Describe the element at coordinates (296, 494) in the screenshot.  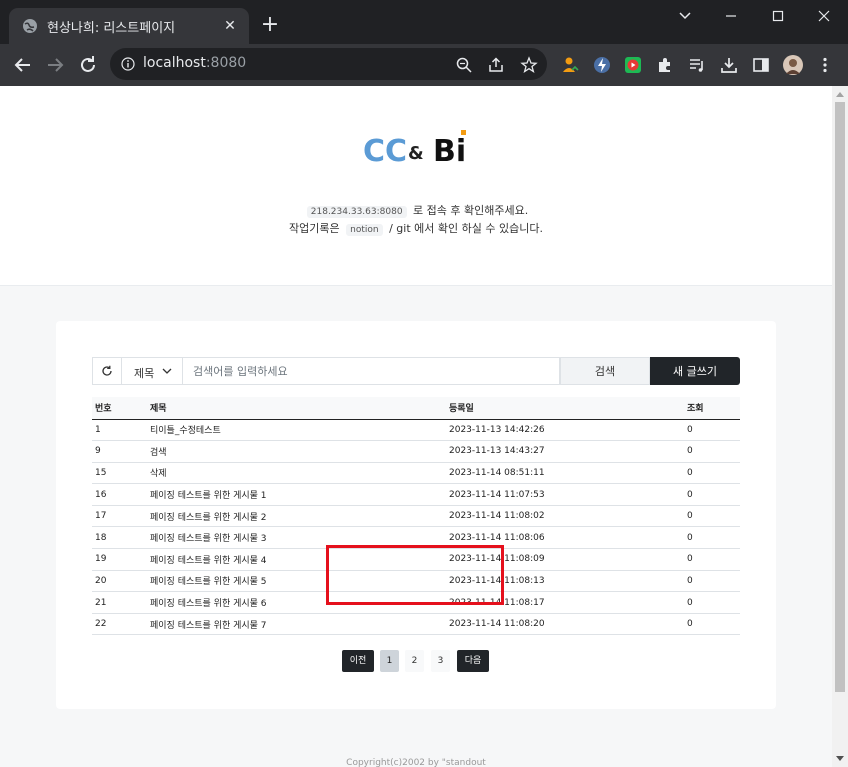
I see `cell-title: 페이징 테스트를 위한 게시물 1` at that location.